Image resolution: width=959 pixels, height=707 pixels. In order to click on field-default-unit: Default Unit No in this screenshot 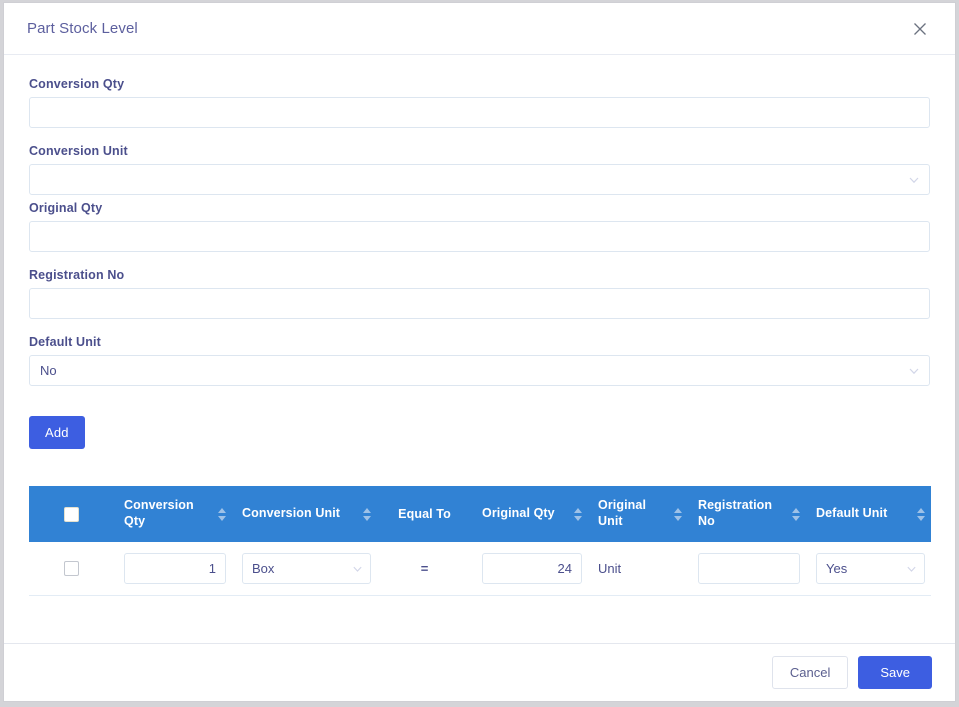, I will do `click(479, 360)`.